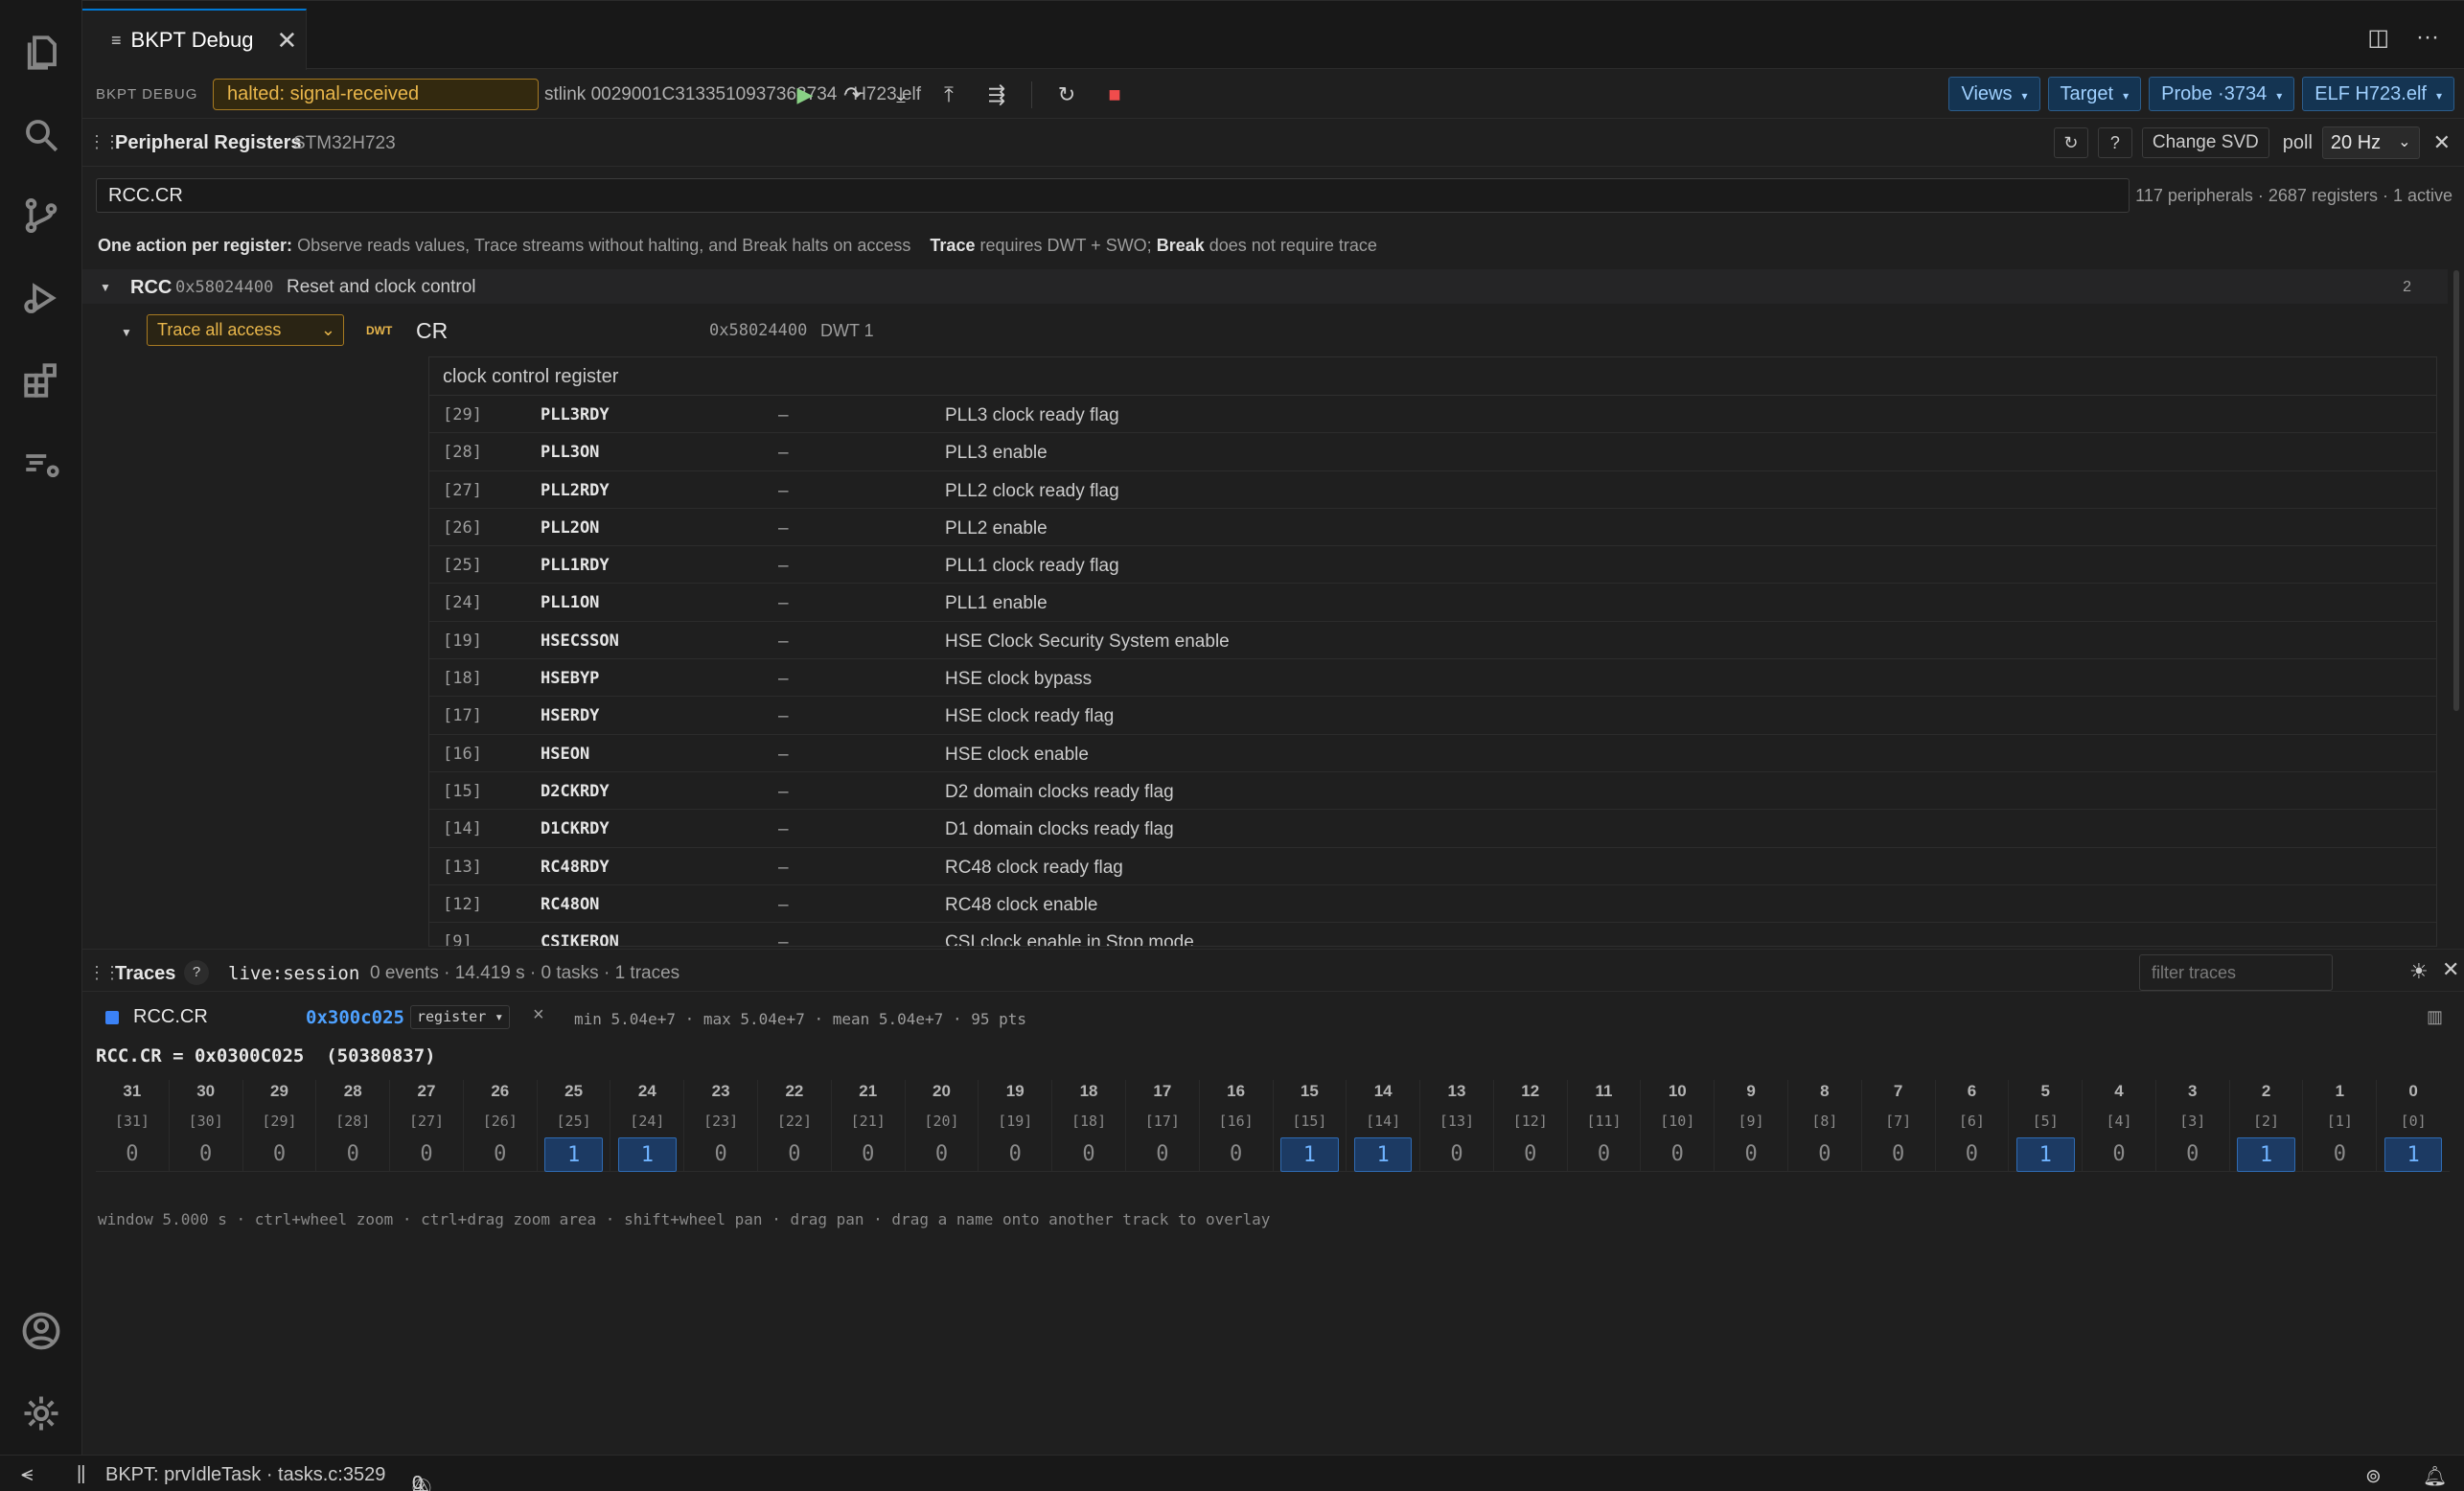 This screenshot has height=1491, width=2464. Describe the element at coordinates (805, 94) in the screenshot. I see `continue-icon: ▶` at that location.